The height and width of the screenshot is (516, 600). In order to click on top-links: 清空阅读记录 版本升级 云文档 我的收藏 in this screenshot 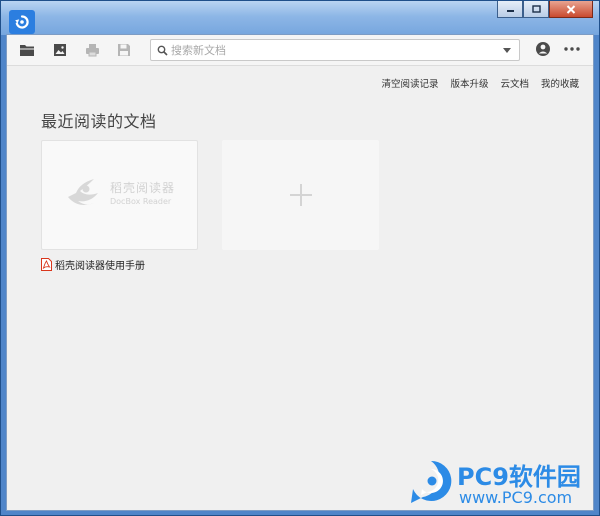, I will do `click(480, 83)`.